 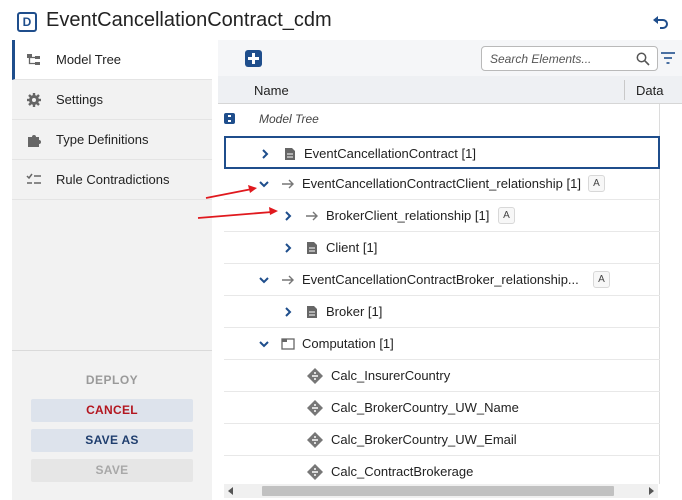 I want to click on tree-row: Calc_BrokerCountry_UW_Email, so click(x=442, y=440).